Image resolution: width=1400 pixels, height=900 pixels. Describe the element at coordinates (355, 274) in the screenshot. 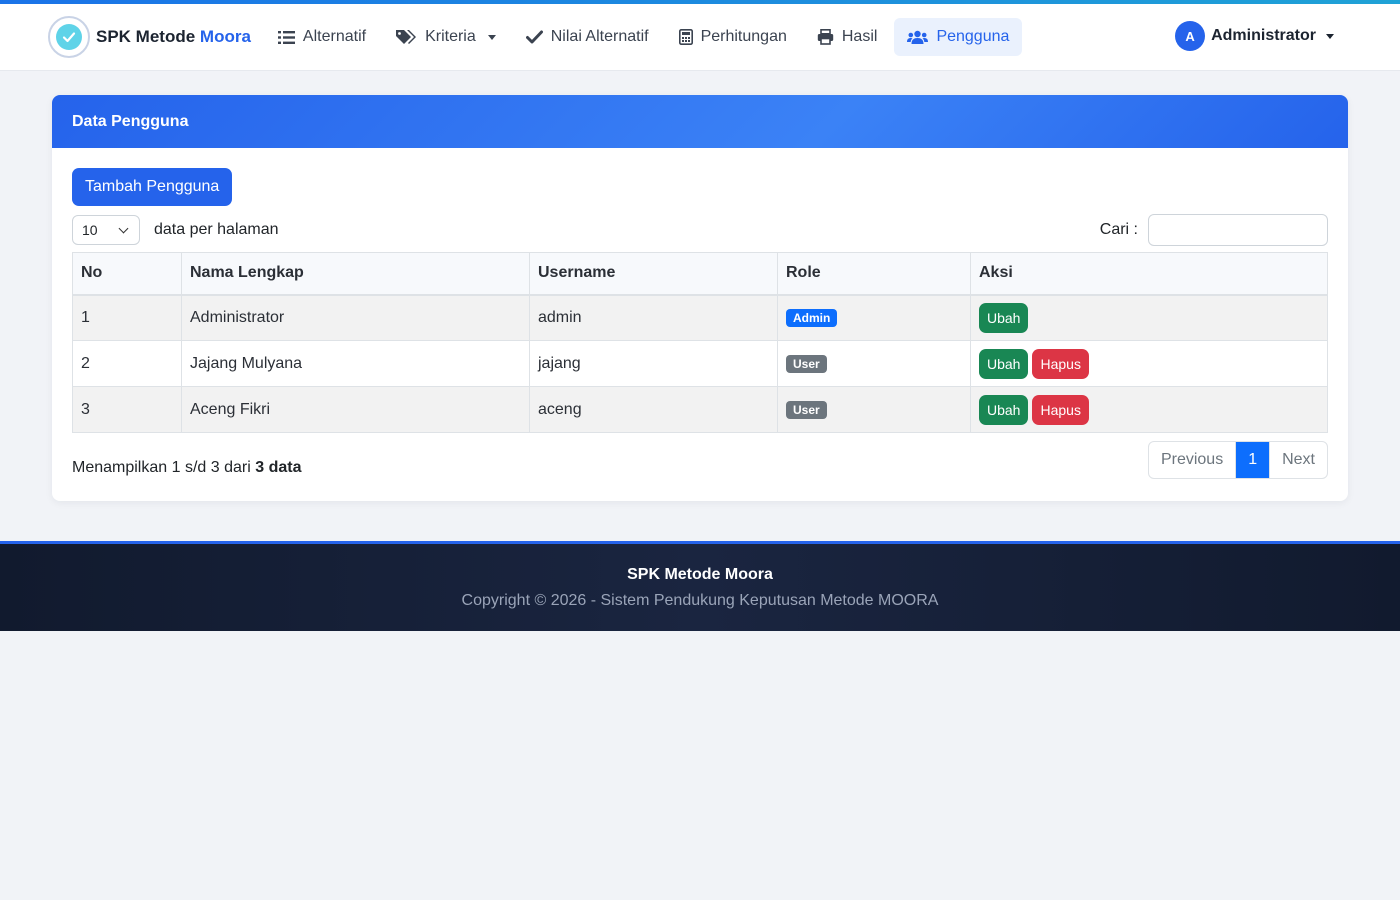

I see `column-header-nama-lengkap: Nama Lengkap` at that location.